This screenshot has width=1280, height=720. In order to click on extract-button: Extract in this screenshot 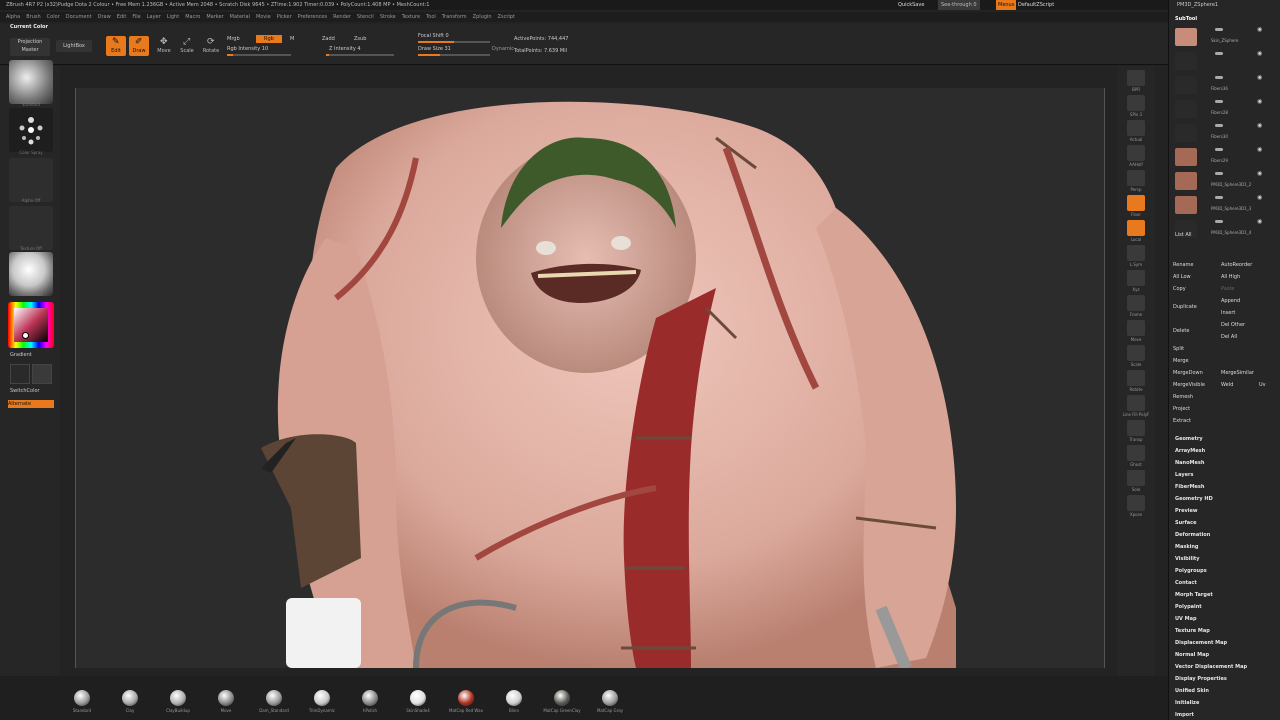, I will do `click(1182, 421)`.